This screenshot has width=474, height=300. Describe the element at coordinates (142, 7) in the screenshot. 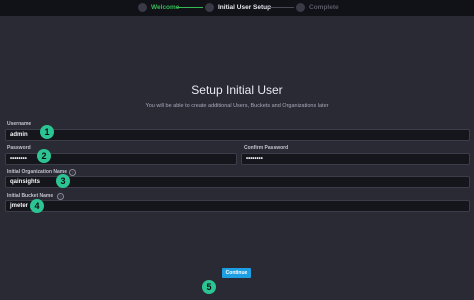

I see `step-welcome-dot` at that location.